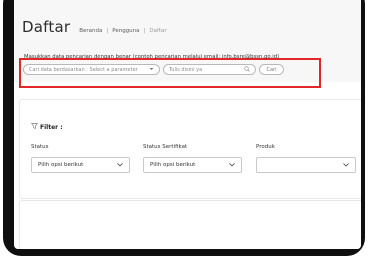  What do you see at coordinates (125, 31) in the screenshot?
I see `breadcrumb-item-pengguna: Pengguna` at bounding box center [125, 31].